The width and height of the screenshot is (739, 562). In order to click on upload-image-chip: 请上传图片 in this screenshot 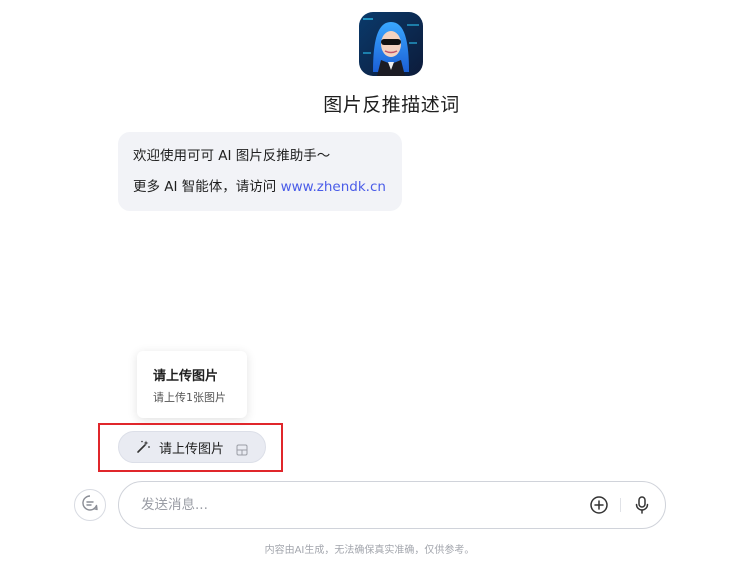, I will do `click(192, 447)`.